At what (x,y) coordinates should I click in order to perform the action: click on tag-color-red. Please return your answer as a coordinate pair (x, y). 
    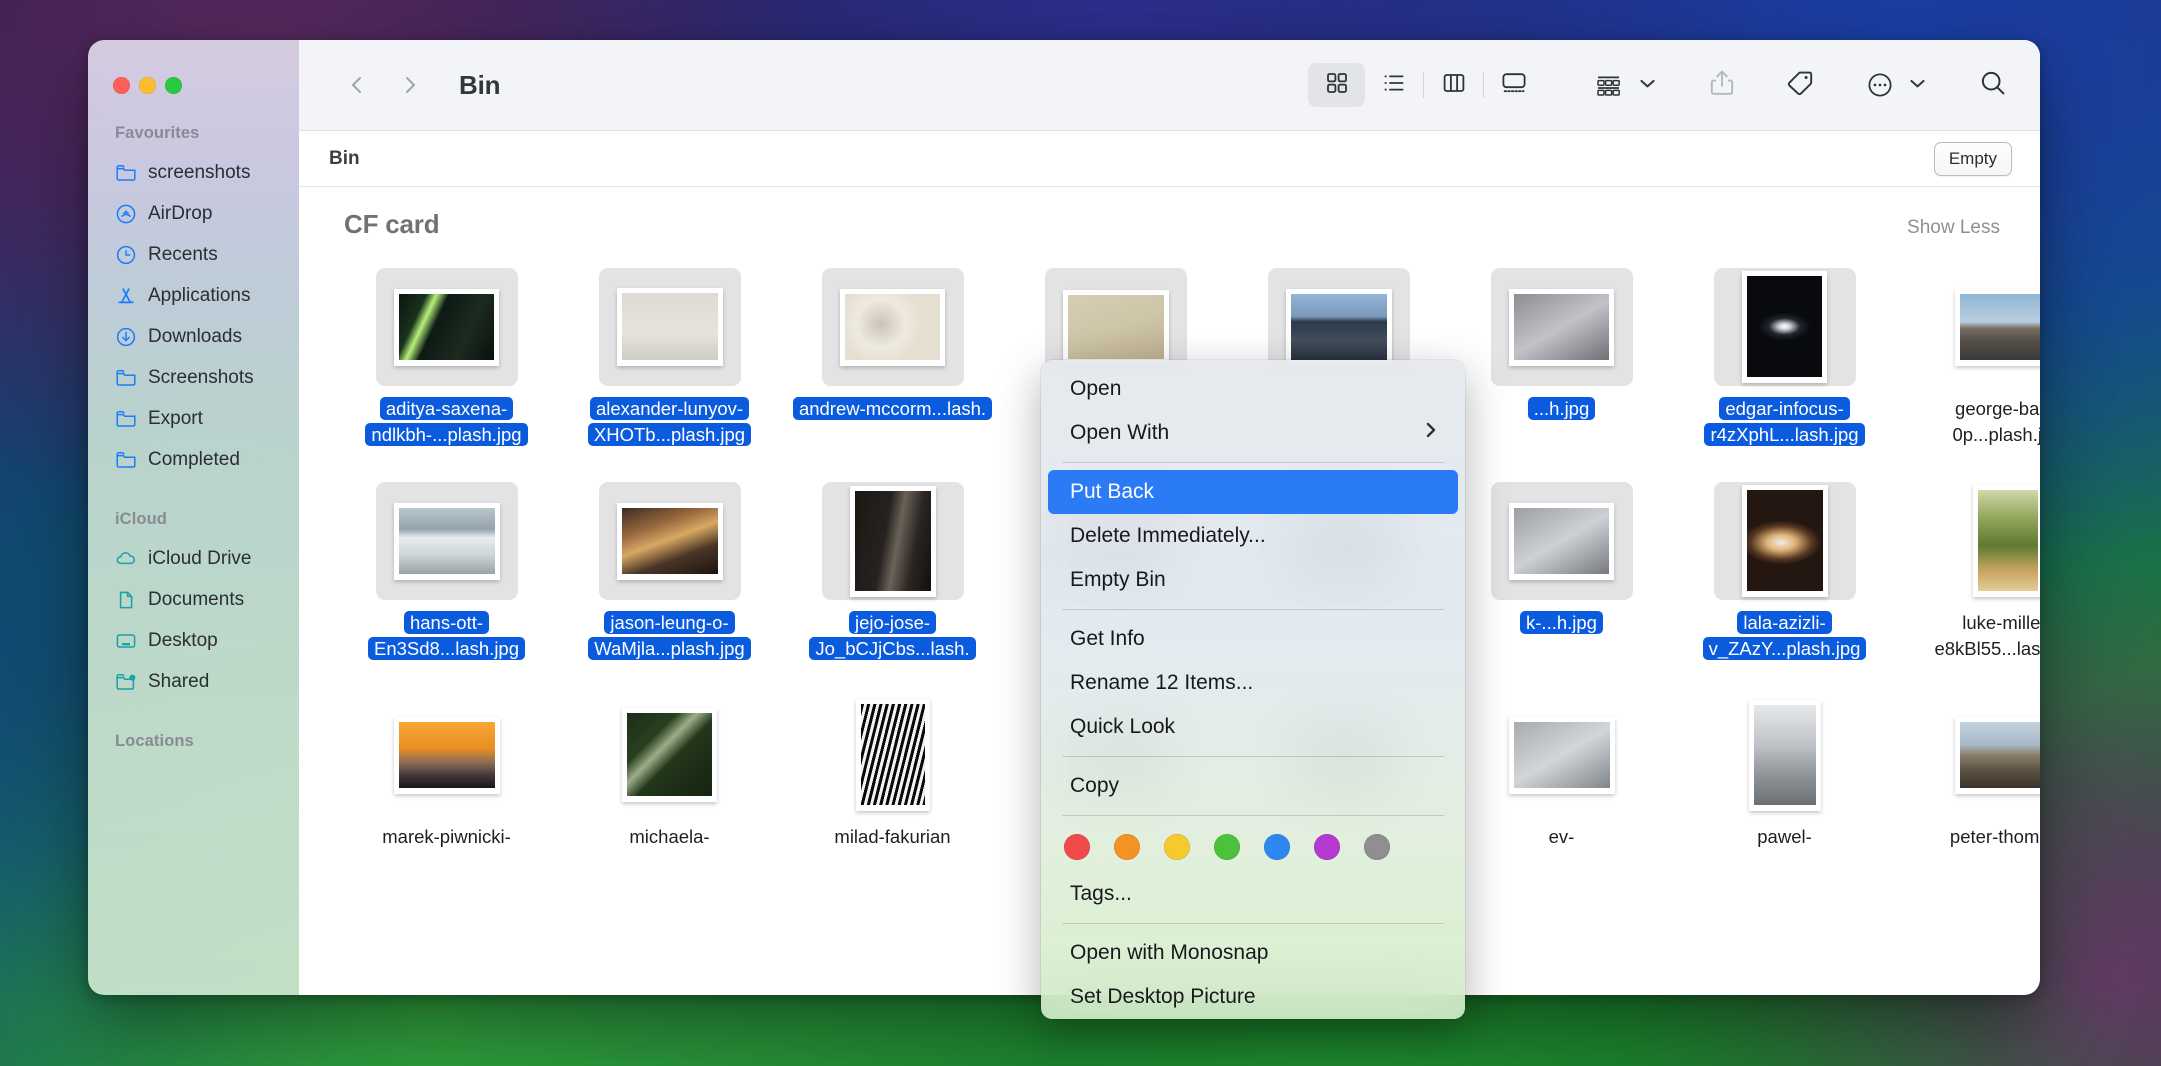
    Looking at the image, I should click on (1077, 847).